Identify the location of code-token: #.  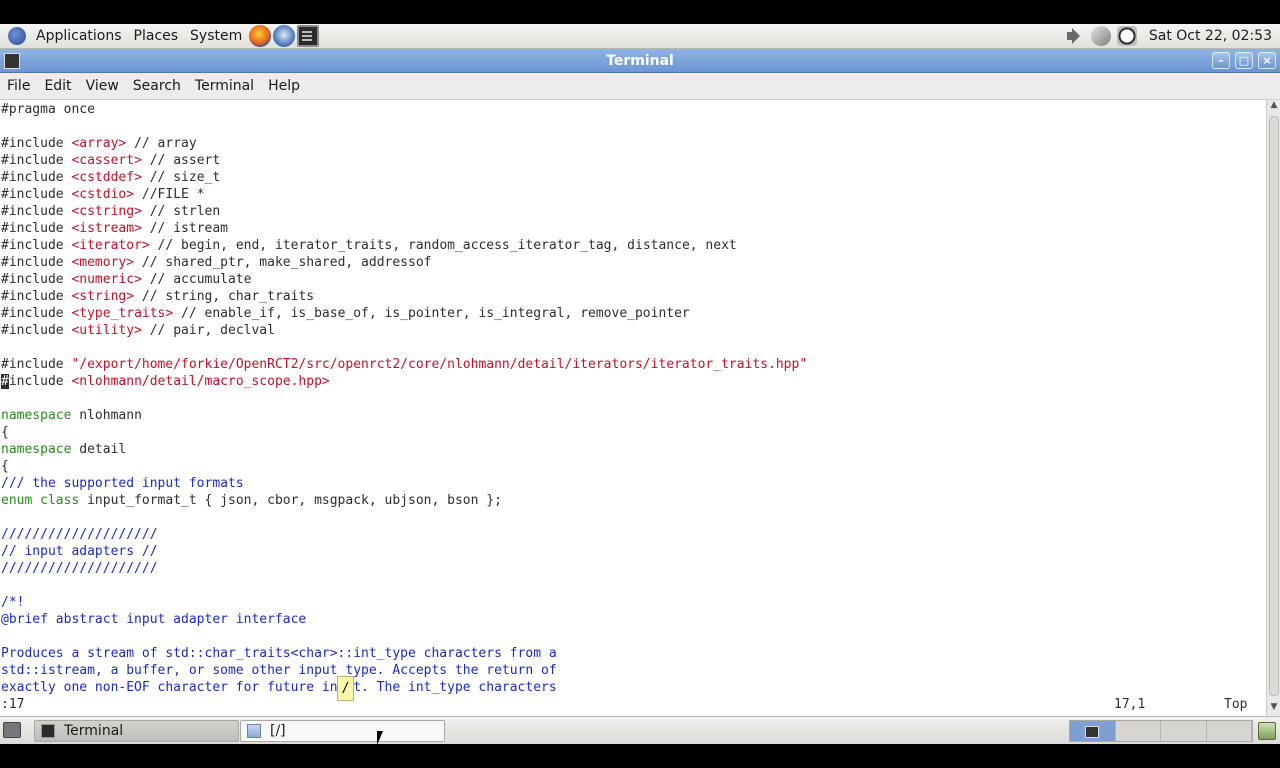
(5, 381).